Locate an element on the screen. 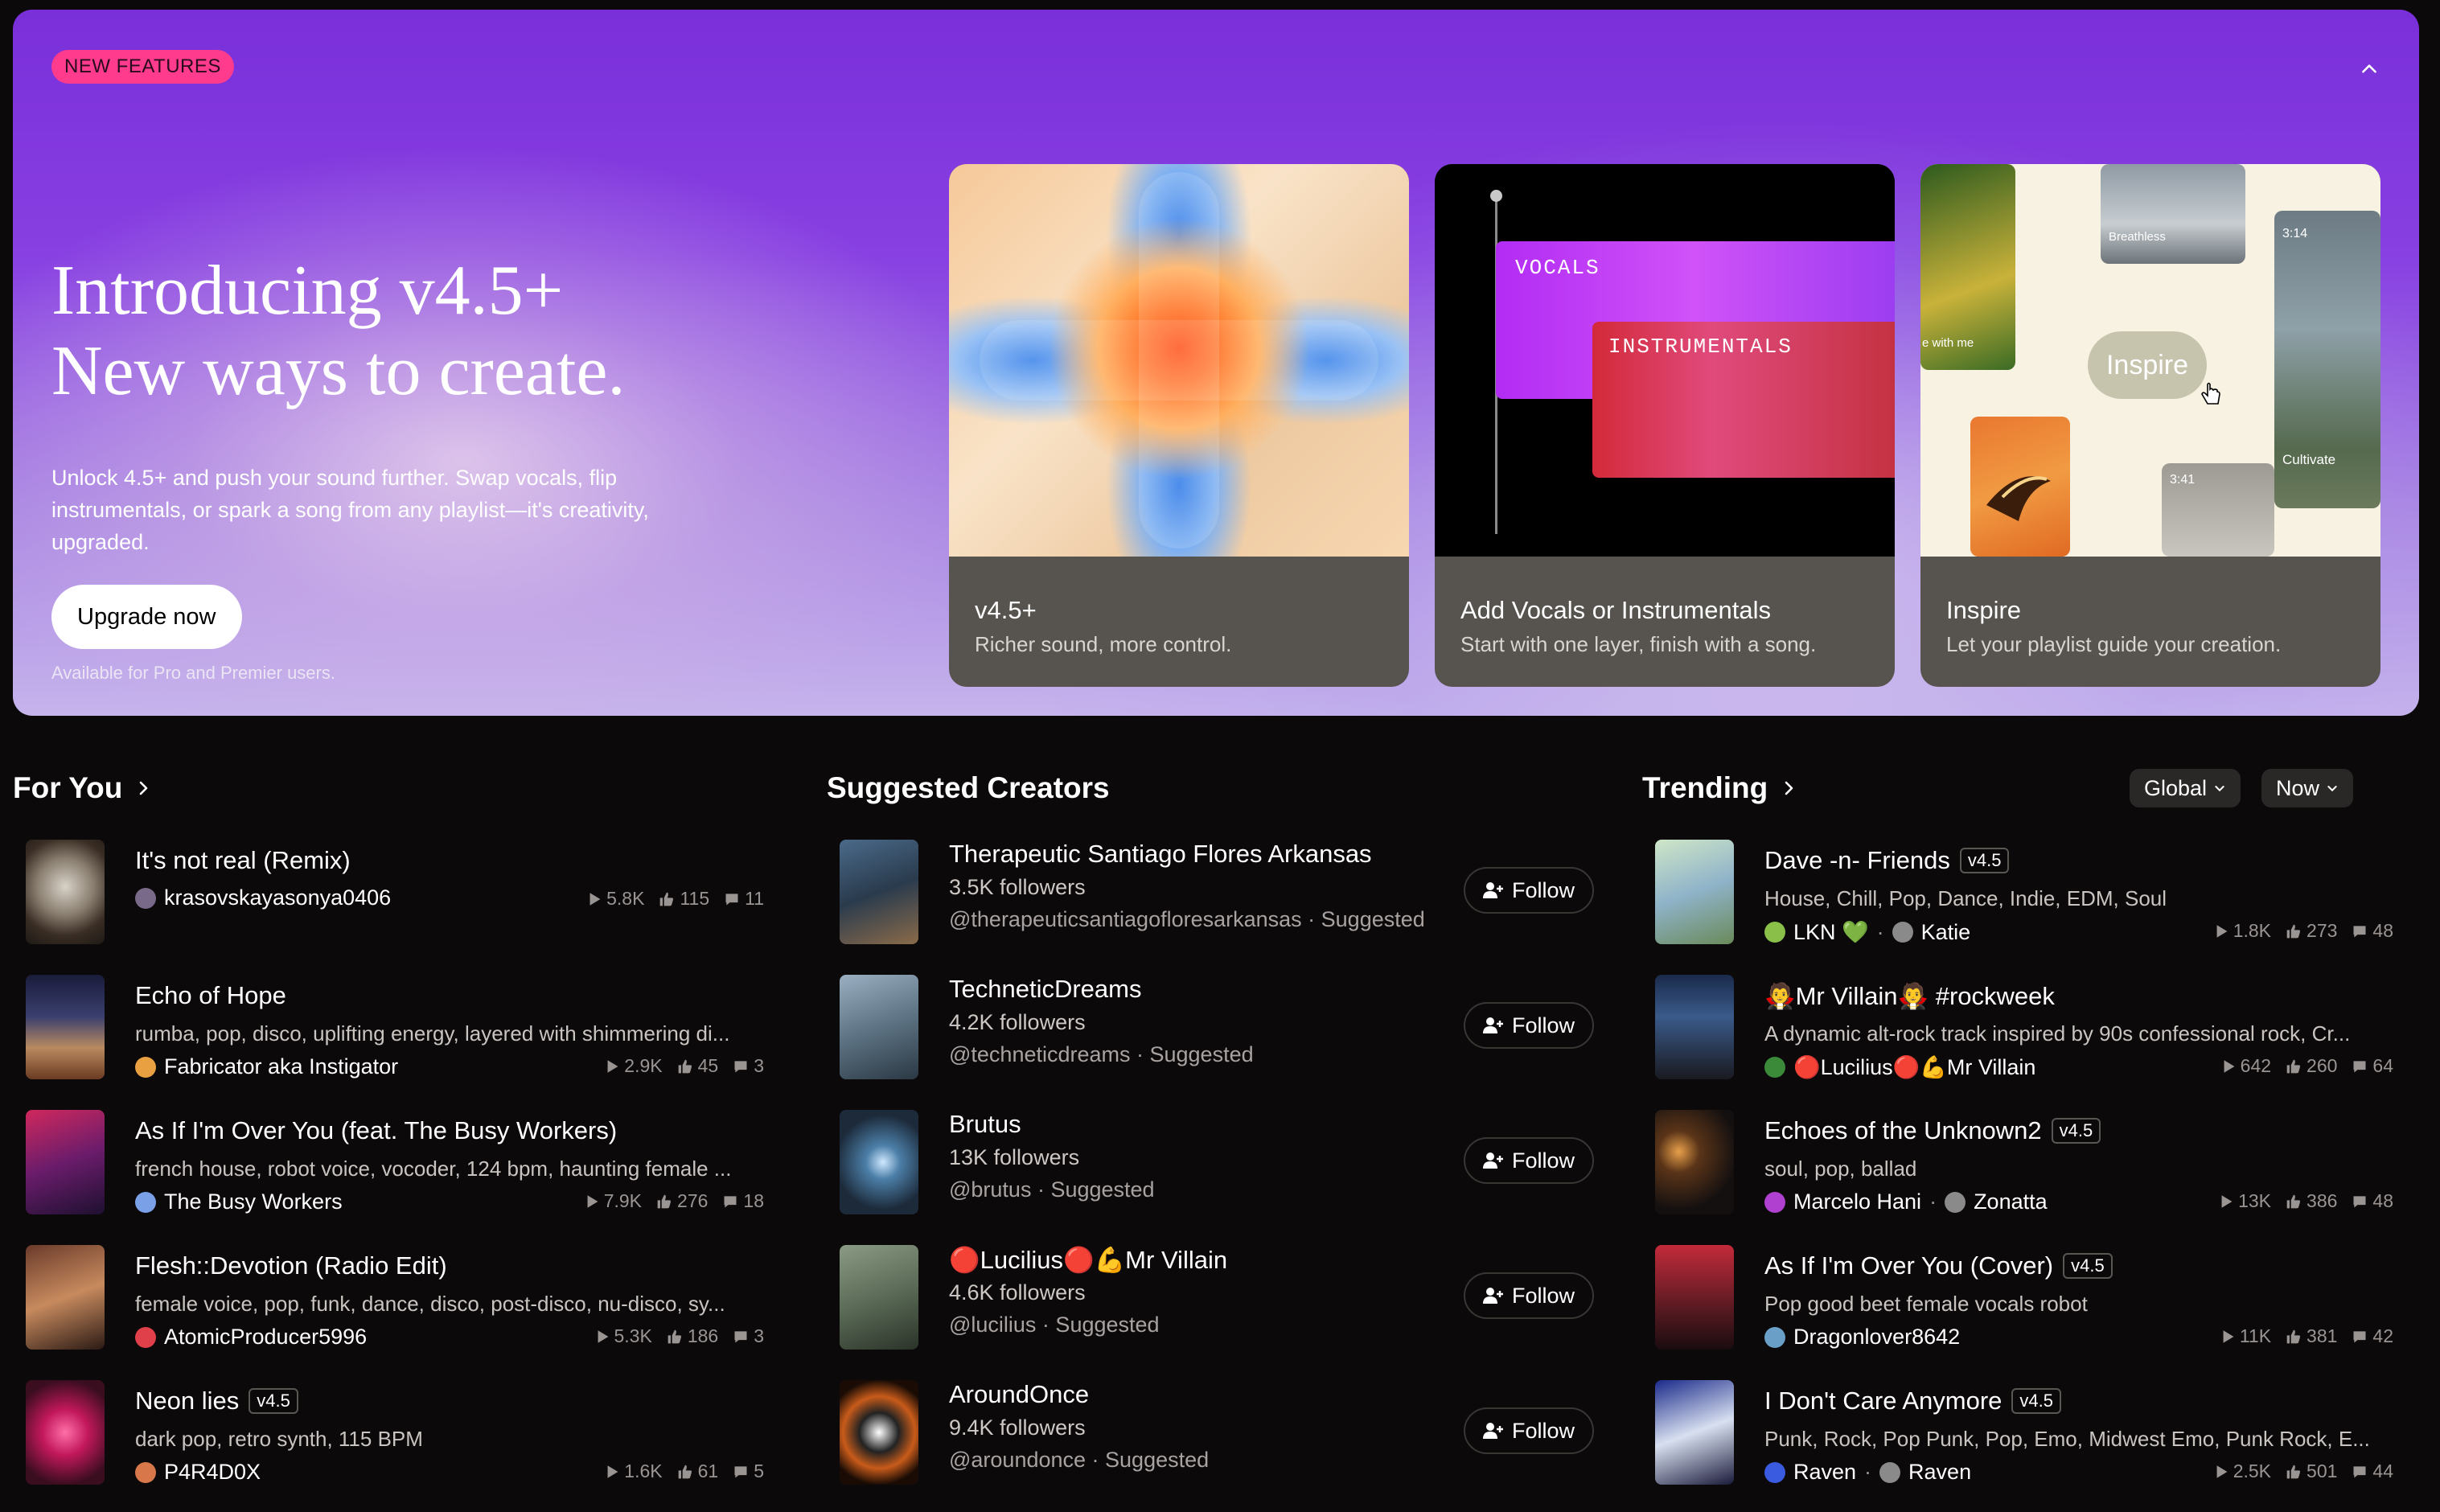 The image size is (2440, 1512). song-title: 🧛Mr Villain🧛 #rockweek is located at coordinates (1910, 996).